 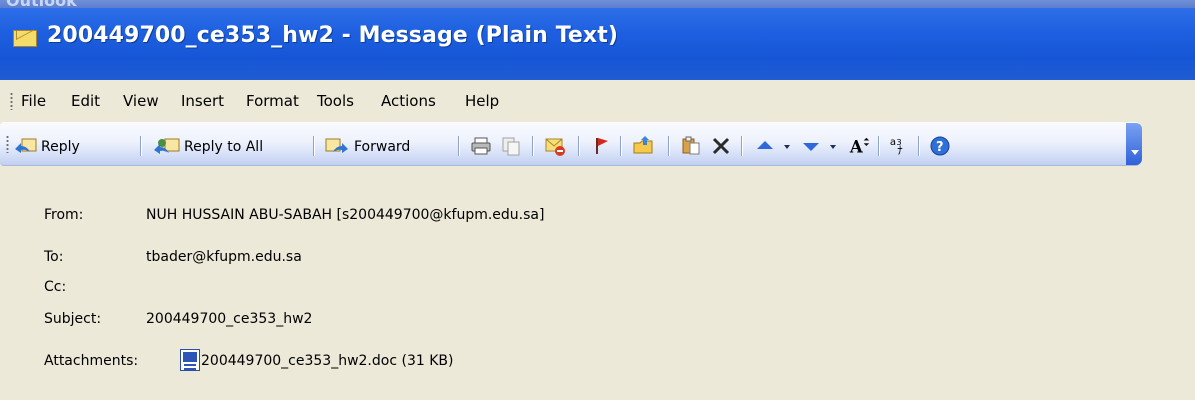 I want to click on copy-icon, so click(x=511, y=146).